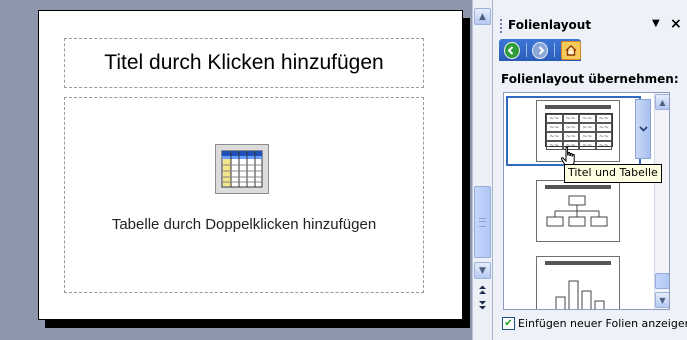  Describe the element at coordinates (550, 25) in the screenshot. I see `pane-title: Folienlayout` at that location.